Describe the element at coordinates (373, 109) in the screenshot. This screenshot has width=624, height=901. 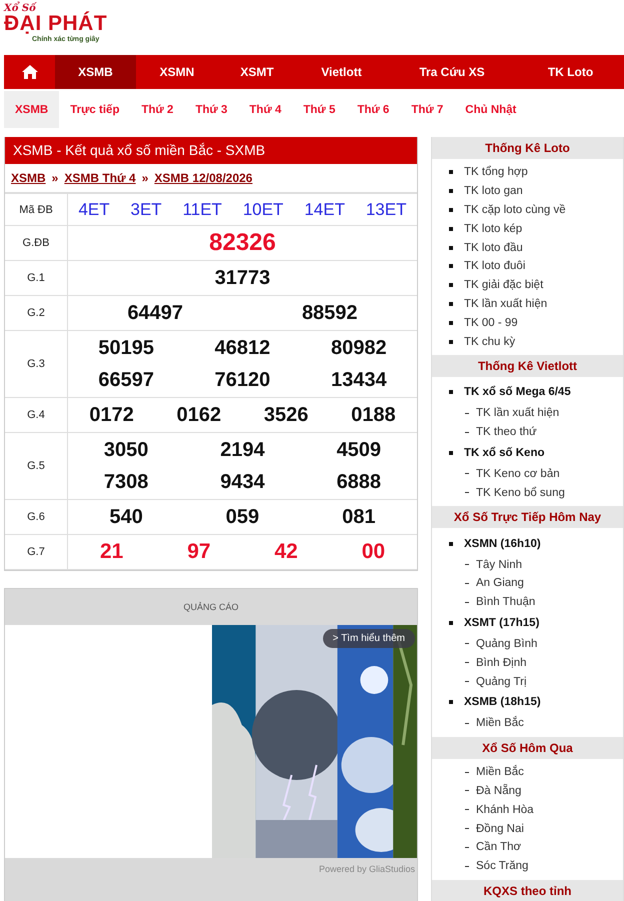
I see `day-tab: Thứ 6` at that location.